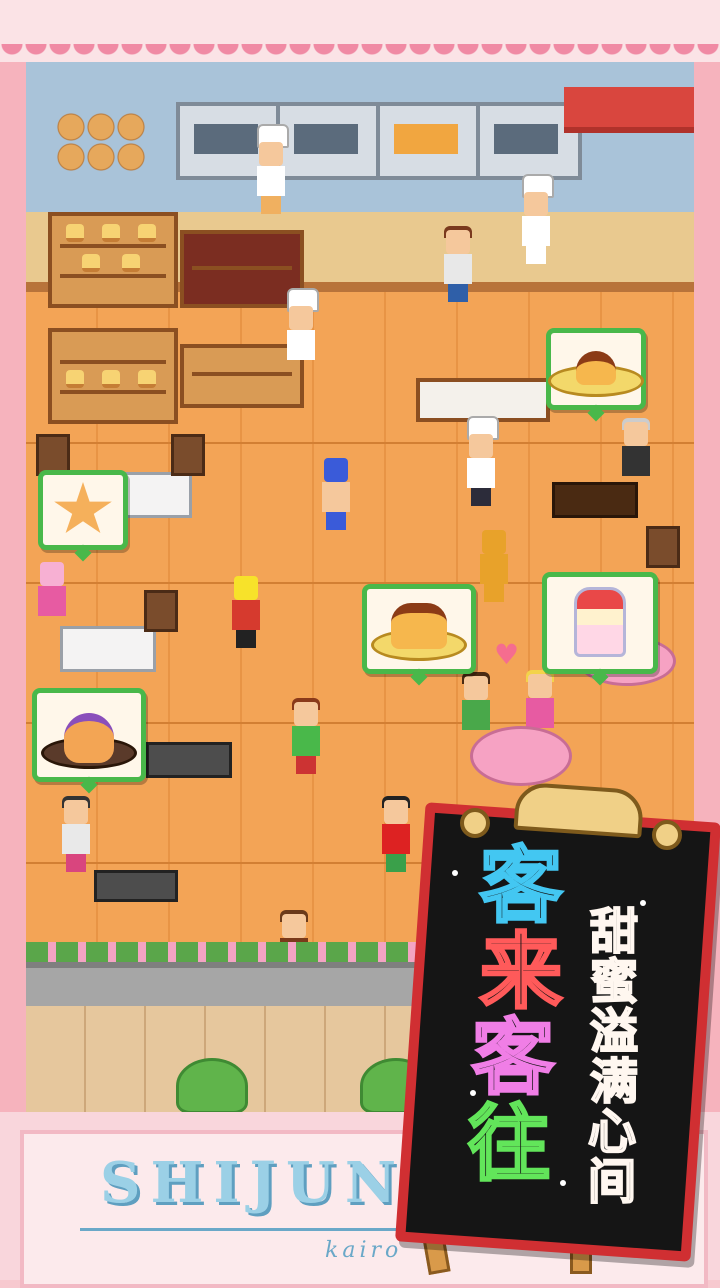 The height and width of the screenshot is (1288, 720). What do you see at coordinates (429, 141) in the screenshot?
I see `oven-baking` at bounding box center [429, 141].